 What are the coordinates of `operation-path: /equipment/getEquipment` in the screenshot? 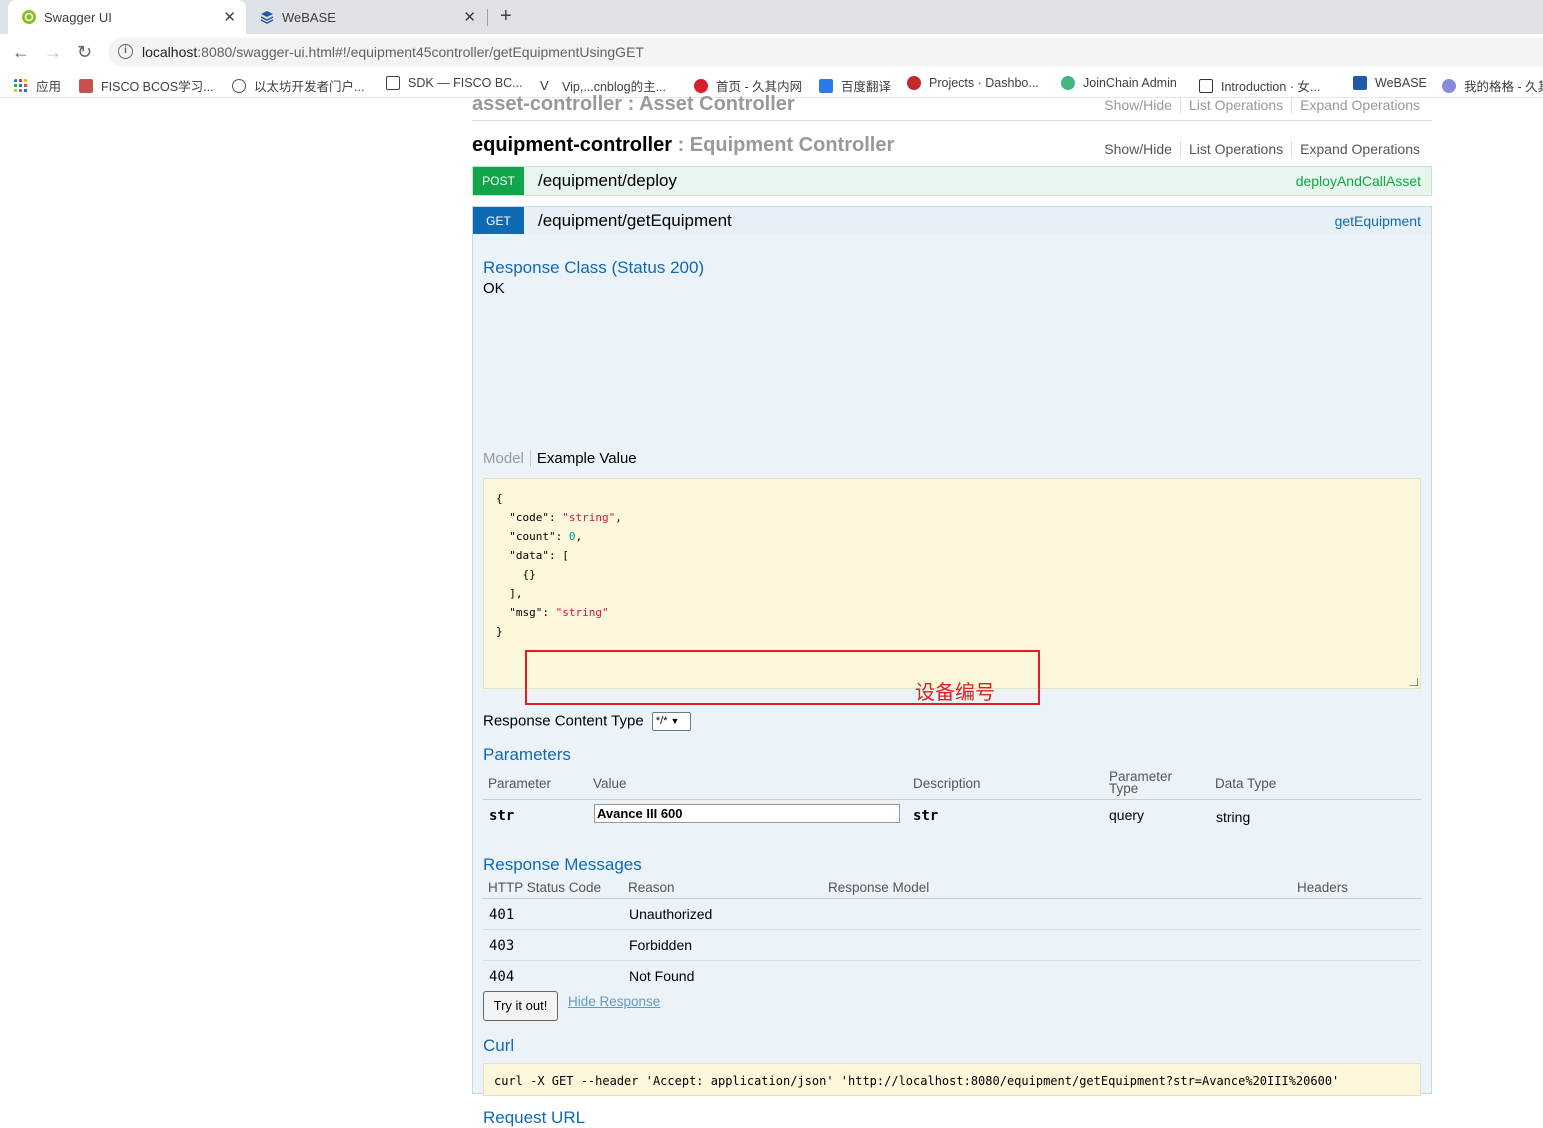 It's located at (635, 221).